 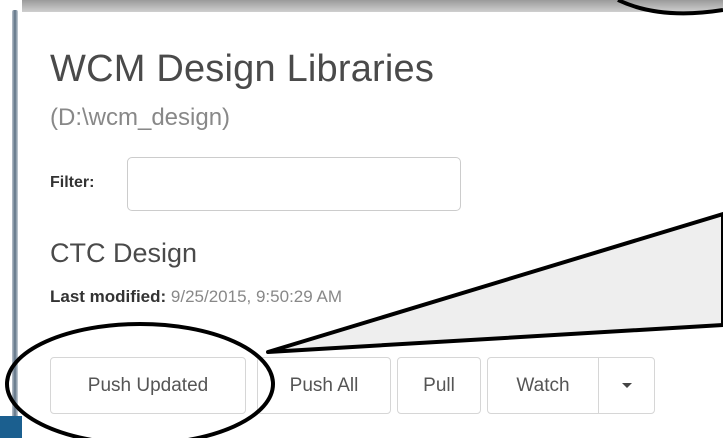 I want to click on page-title: WCM Design Libraries, so click(x=242, y=69).